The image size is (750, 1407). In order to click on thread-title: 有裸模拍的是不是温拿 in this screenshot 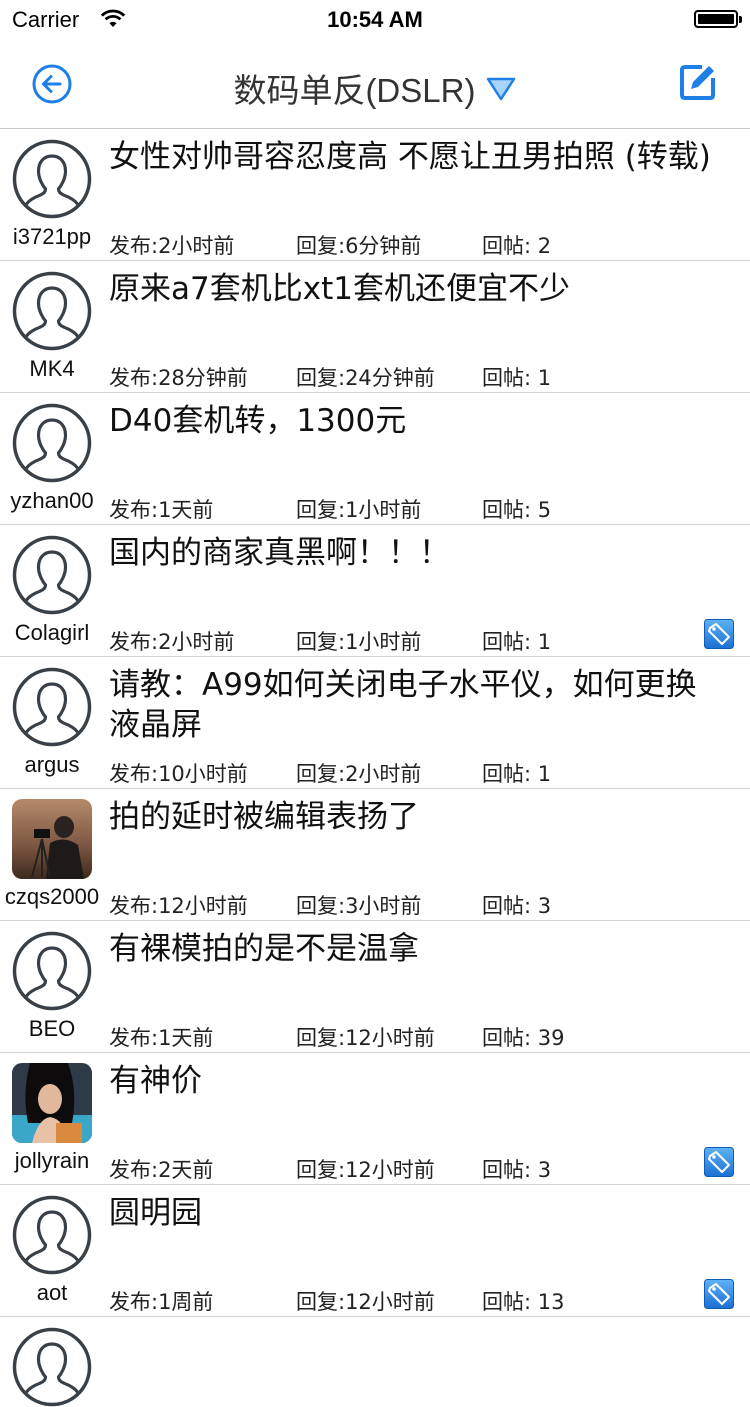, I will do `click(264, 949)`.